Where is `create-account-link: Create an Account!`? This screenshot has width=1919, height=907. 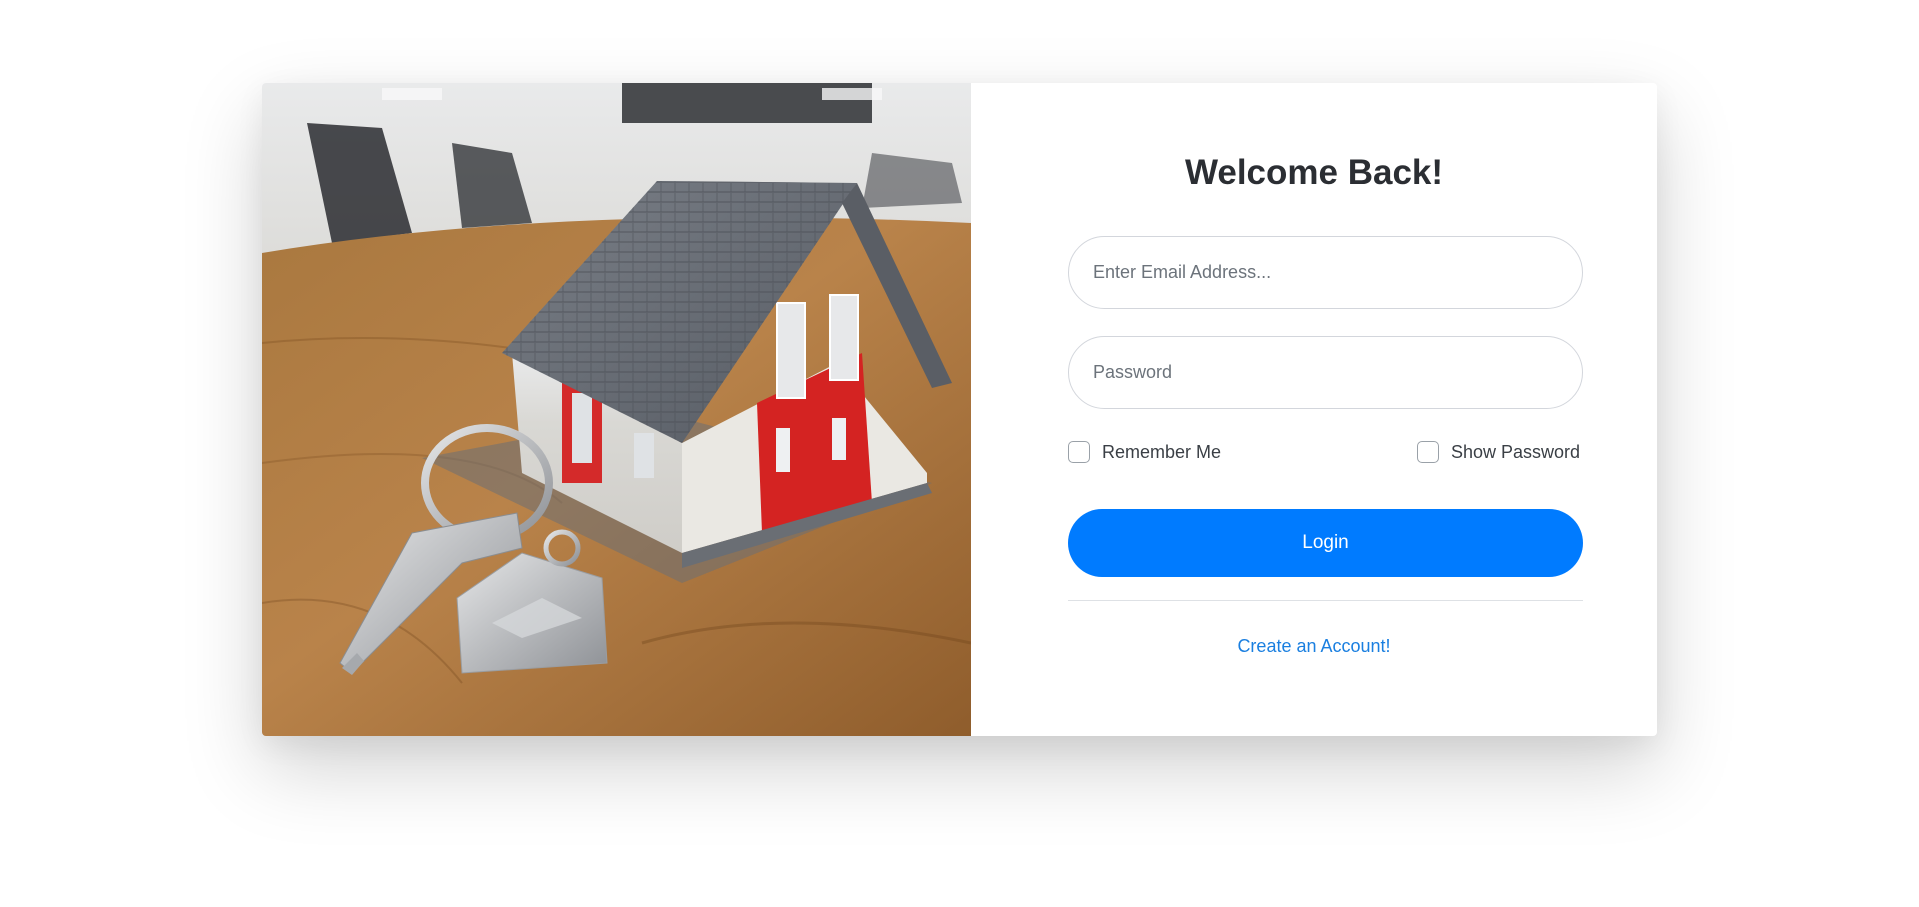 create-account-link: Create an Account! is located at coordinates (1314, 646).